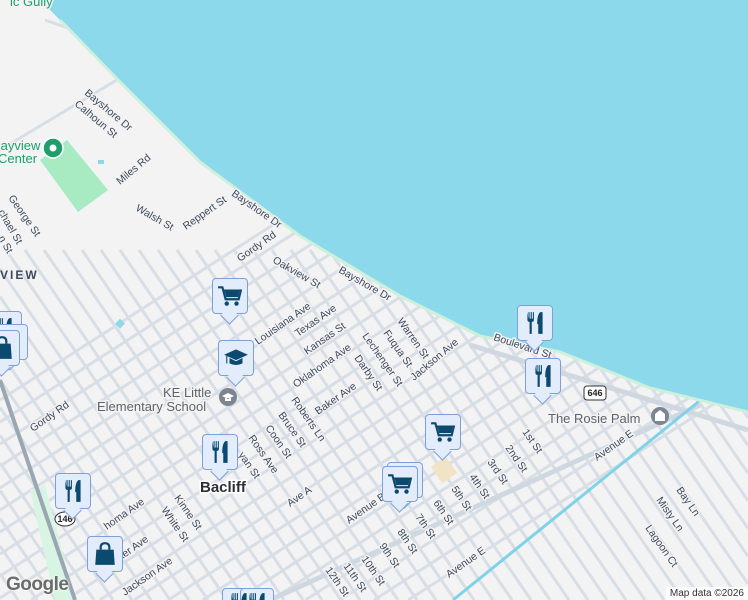  I want to click on school-label-1: KE Little, so click(187, 392).